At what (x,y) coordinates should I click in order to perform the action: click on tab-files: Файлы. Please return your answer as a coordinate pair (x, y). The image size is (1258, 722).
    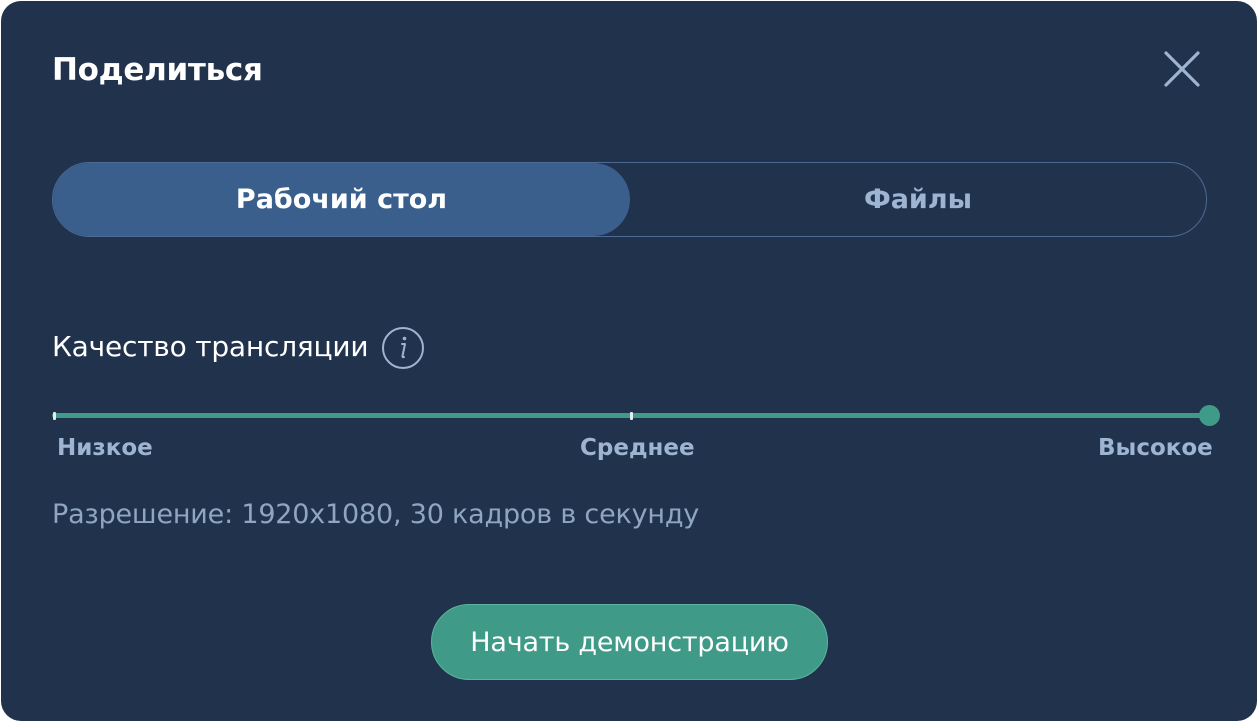
    Looking at the image, I should click on (918, 199).